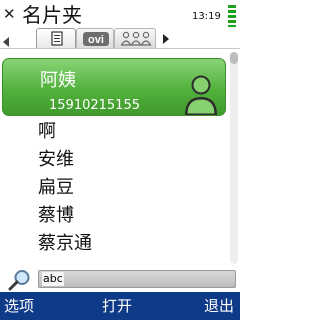  I want to click on tab-contact-list, so click(56, 38).